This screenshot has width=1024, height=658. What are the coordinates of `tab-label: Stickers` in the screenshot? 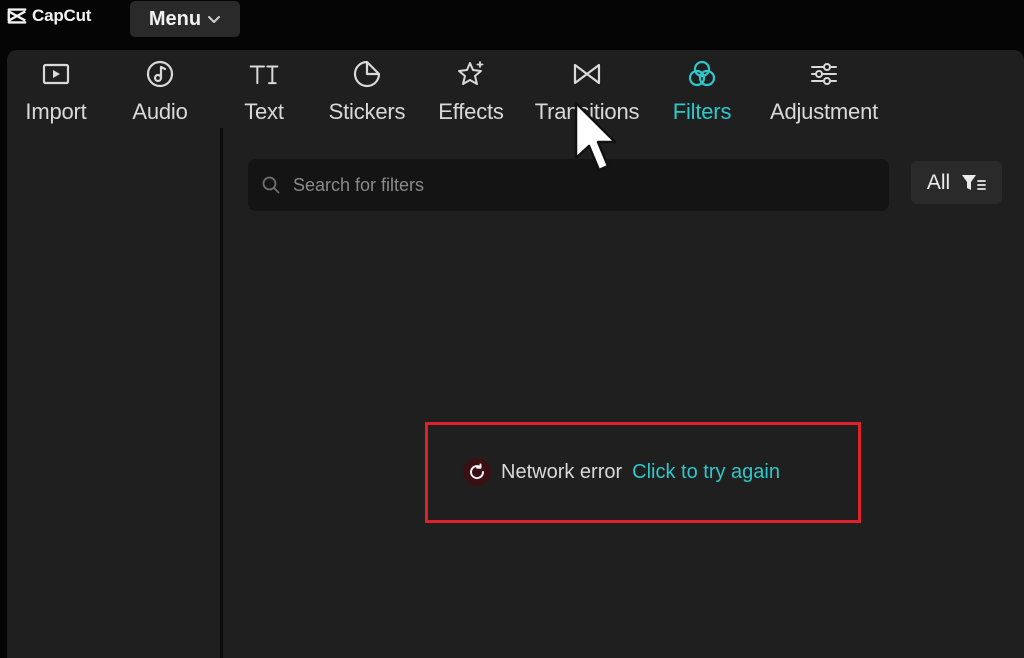 It's located at (367, 111).